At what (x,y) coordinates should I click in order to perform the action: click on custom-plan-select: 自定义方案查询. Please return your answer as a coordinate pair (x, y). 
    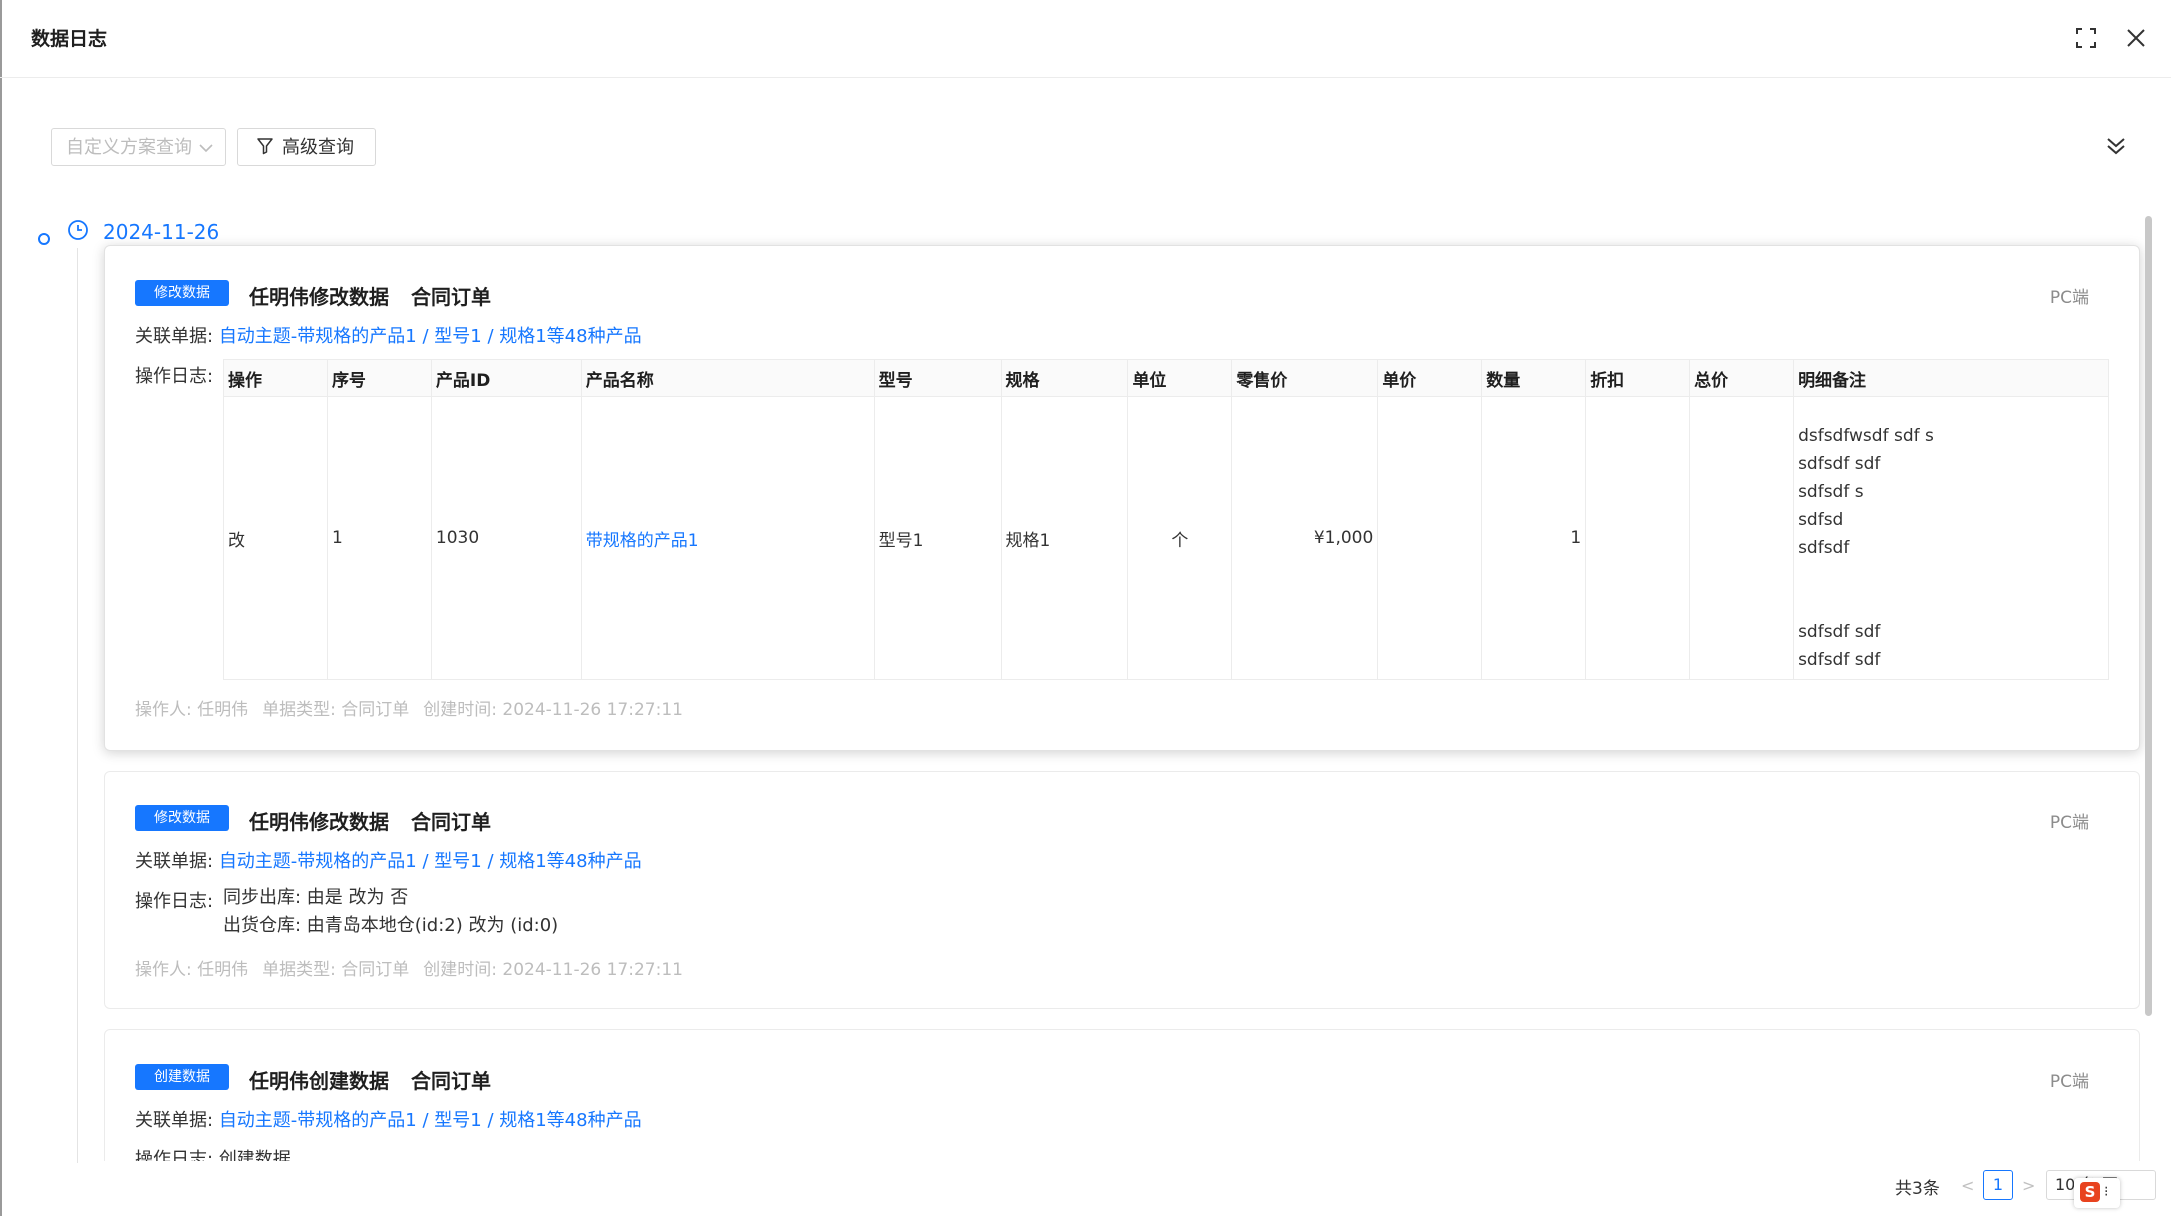
    Looking at the image, I should click on (138, 147).